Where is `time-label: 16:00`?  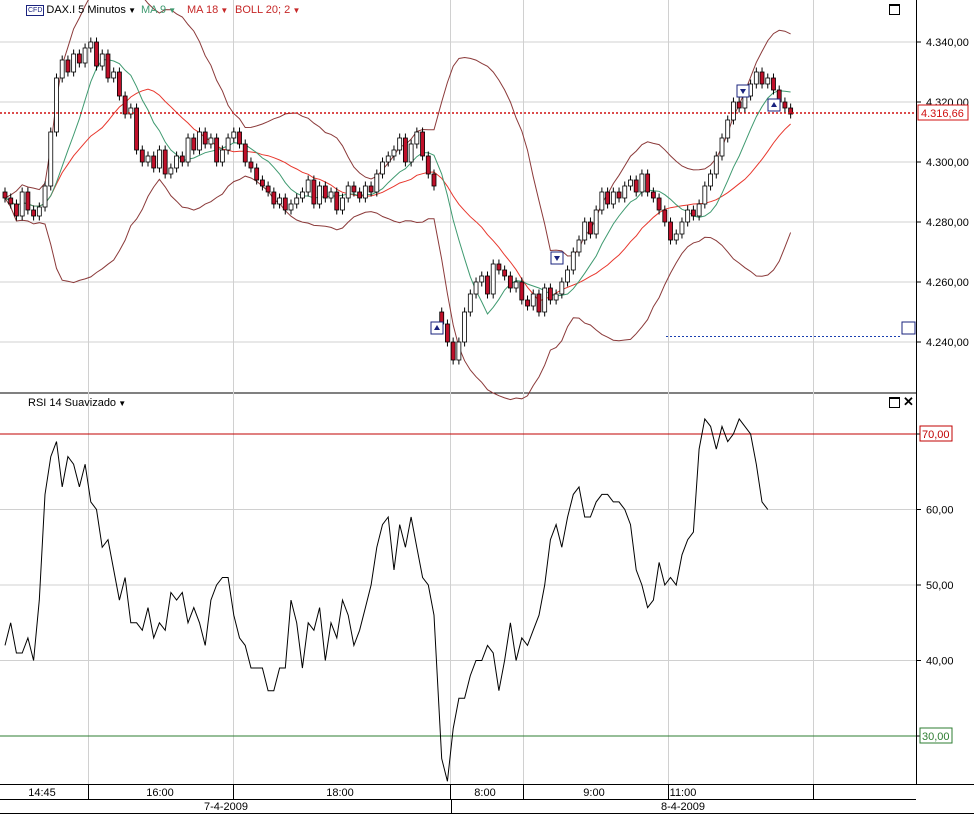
time-label: 16:00 is located at coordinates (160, 793).